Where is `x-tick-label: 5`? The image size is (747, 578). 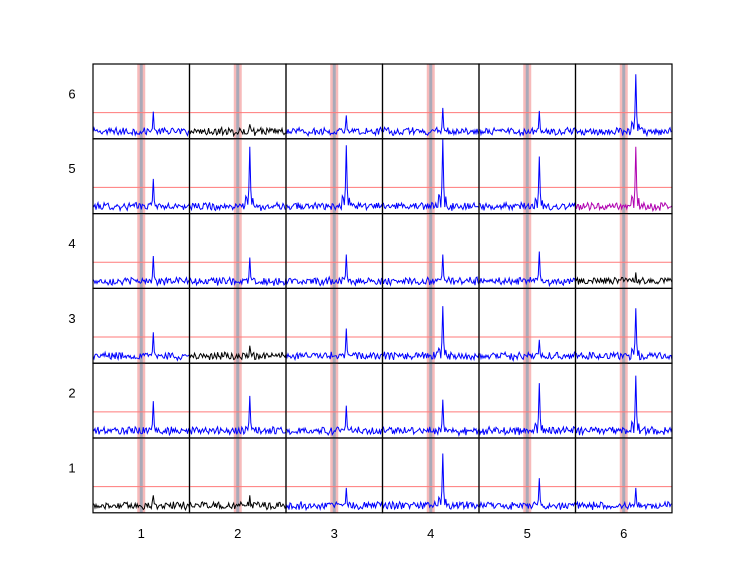
x-tick-label: 5 is located at coordinates (527, 533).